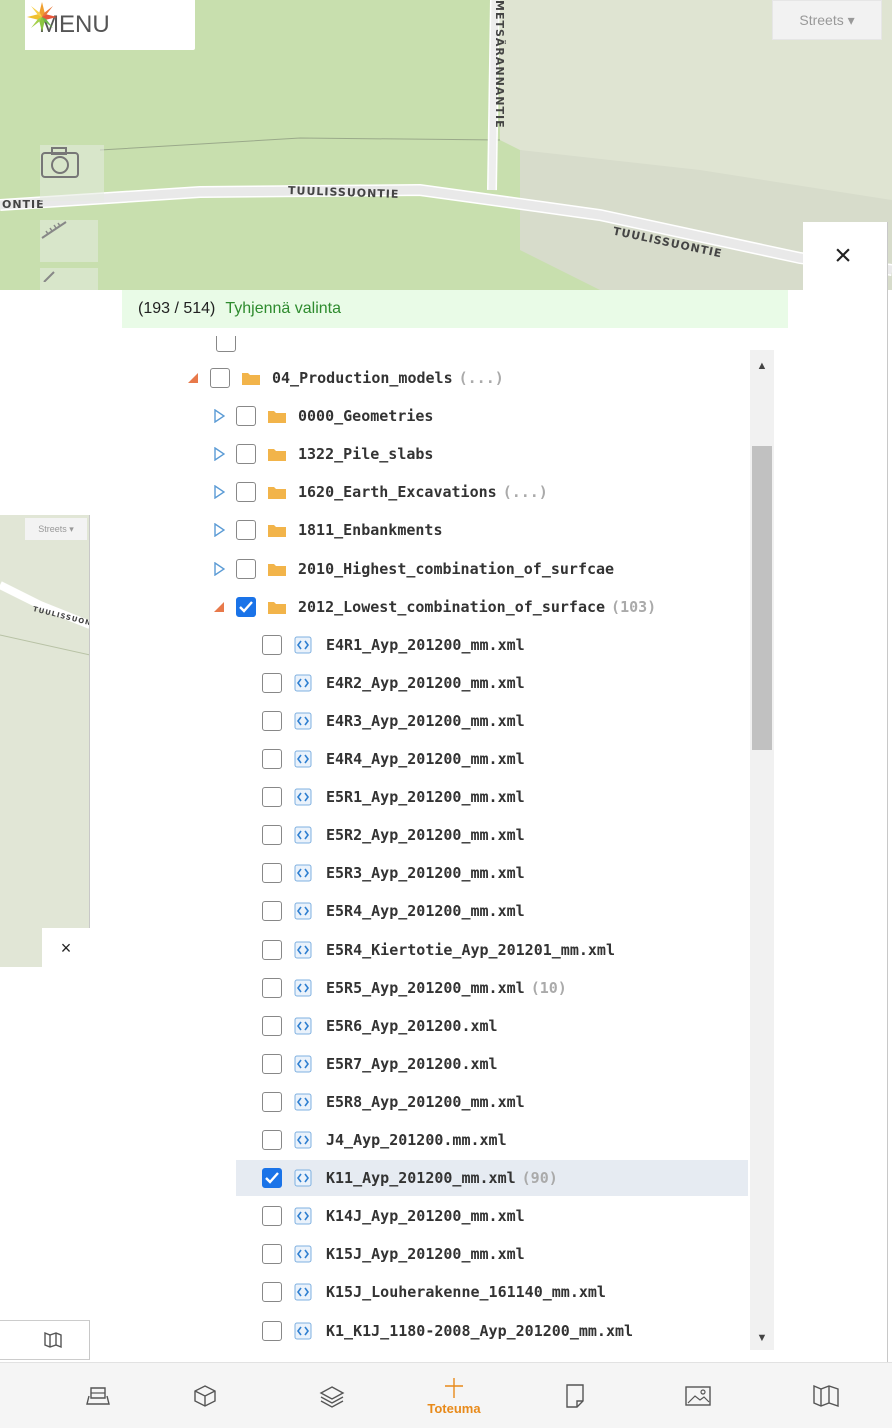 The width and height of the screenshot is (892, 1428). Describe the element at coordinates (435, 1026) in the screenshot. I see `tree-file-row: E5R6_Ayp_201200.xml` at that location.